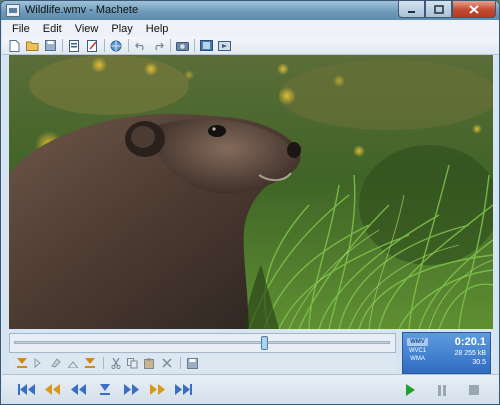  I want to click on undo-icon, so click(140, 45).